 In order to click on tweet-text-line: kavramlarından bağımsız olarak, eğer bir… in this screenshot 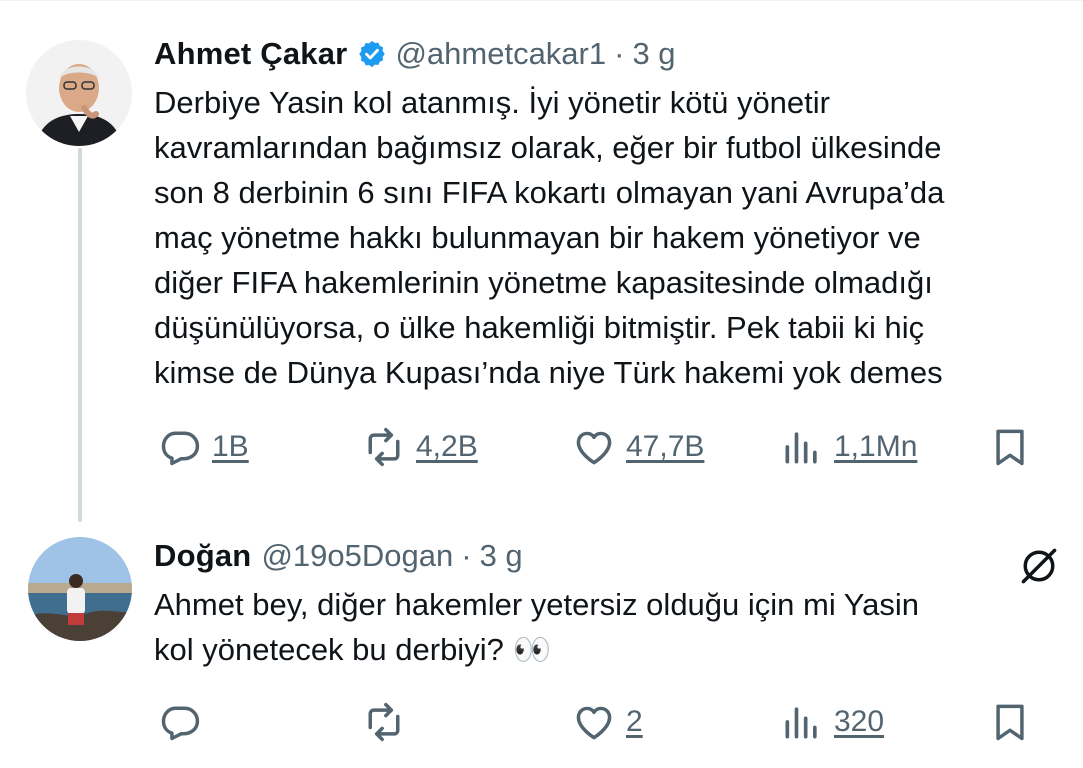, I will do `click(548, 147)`.